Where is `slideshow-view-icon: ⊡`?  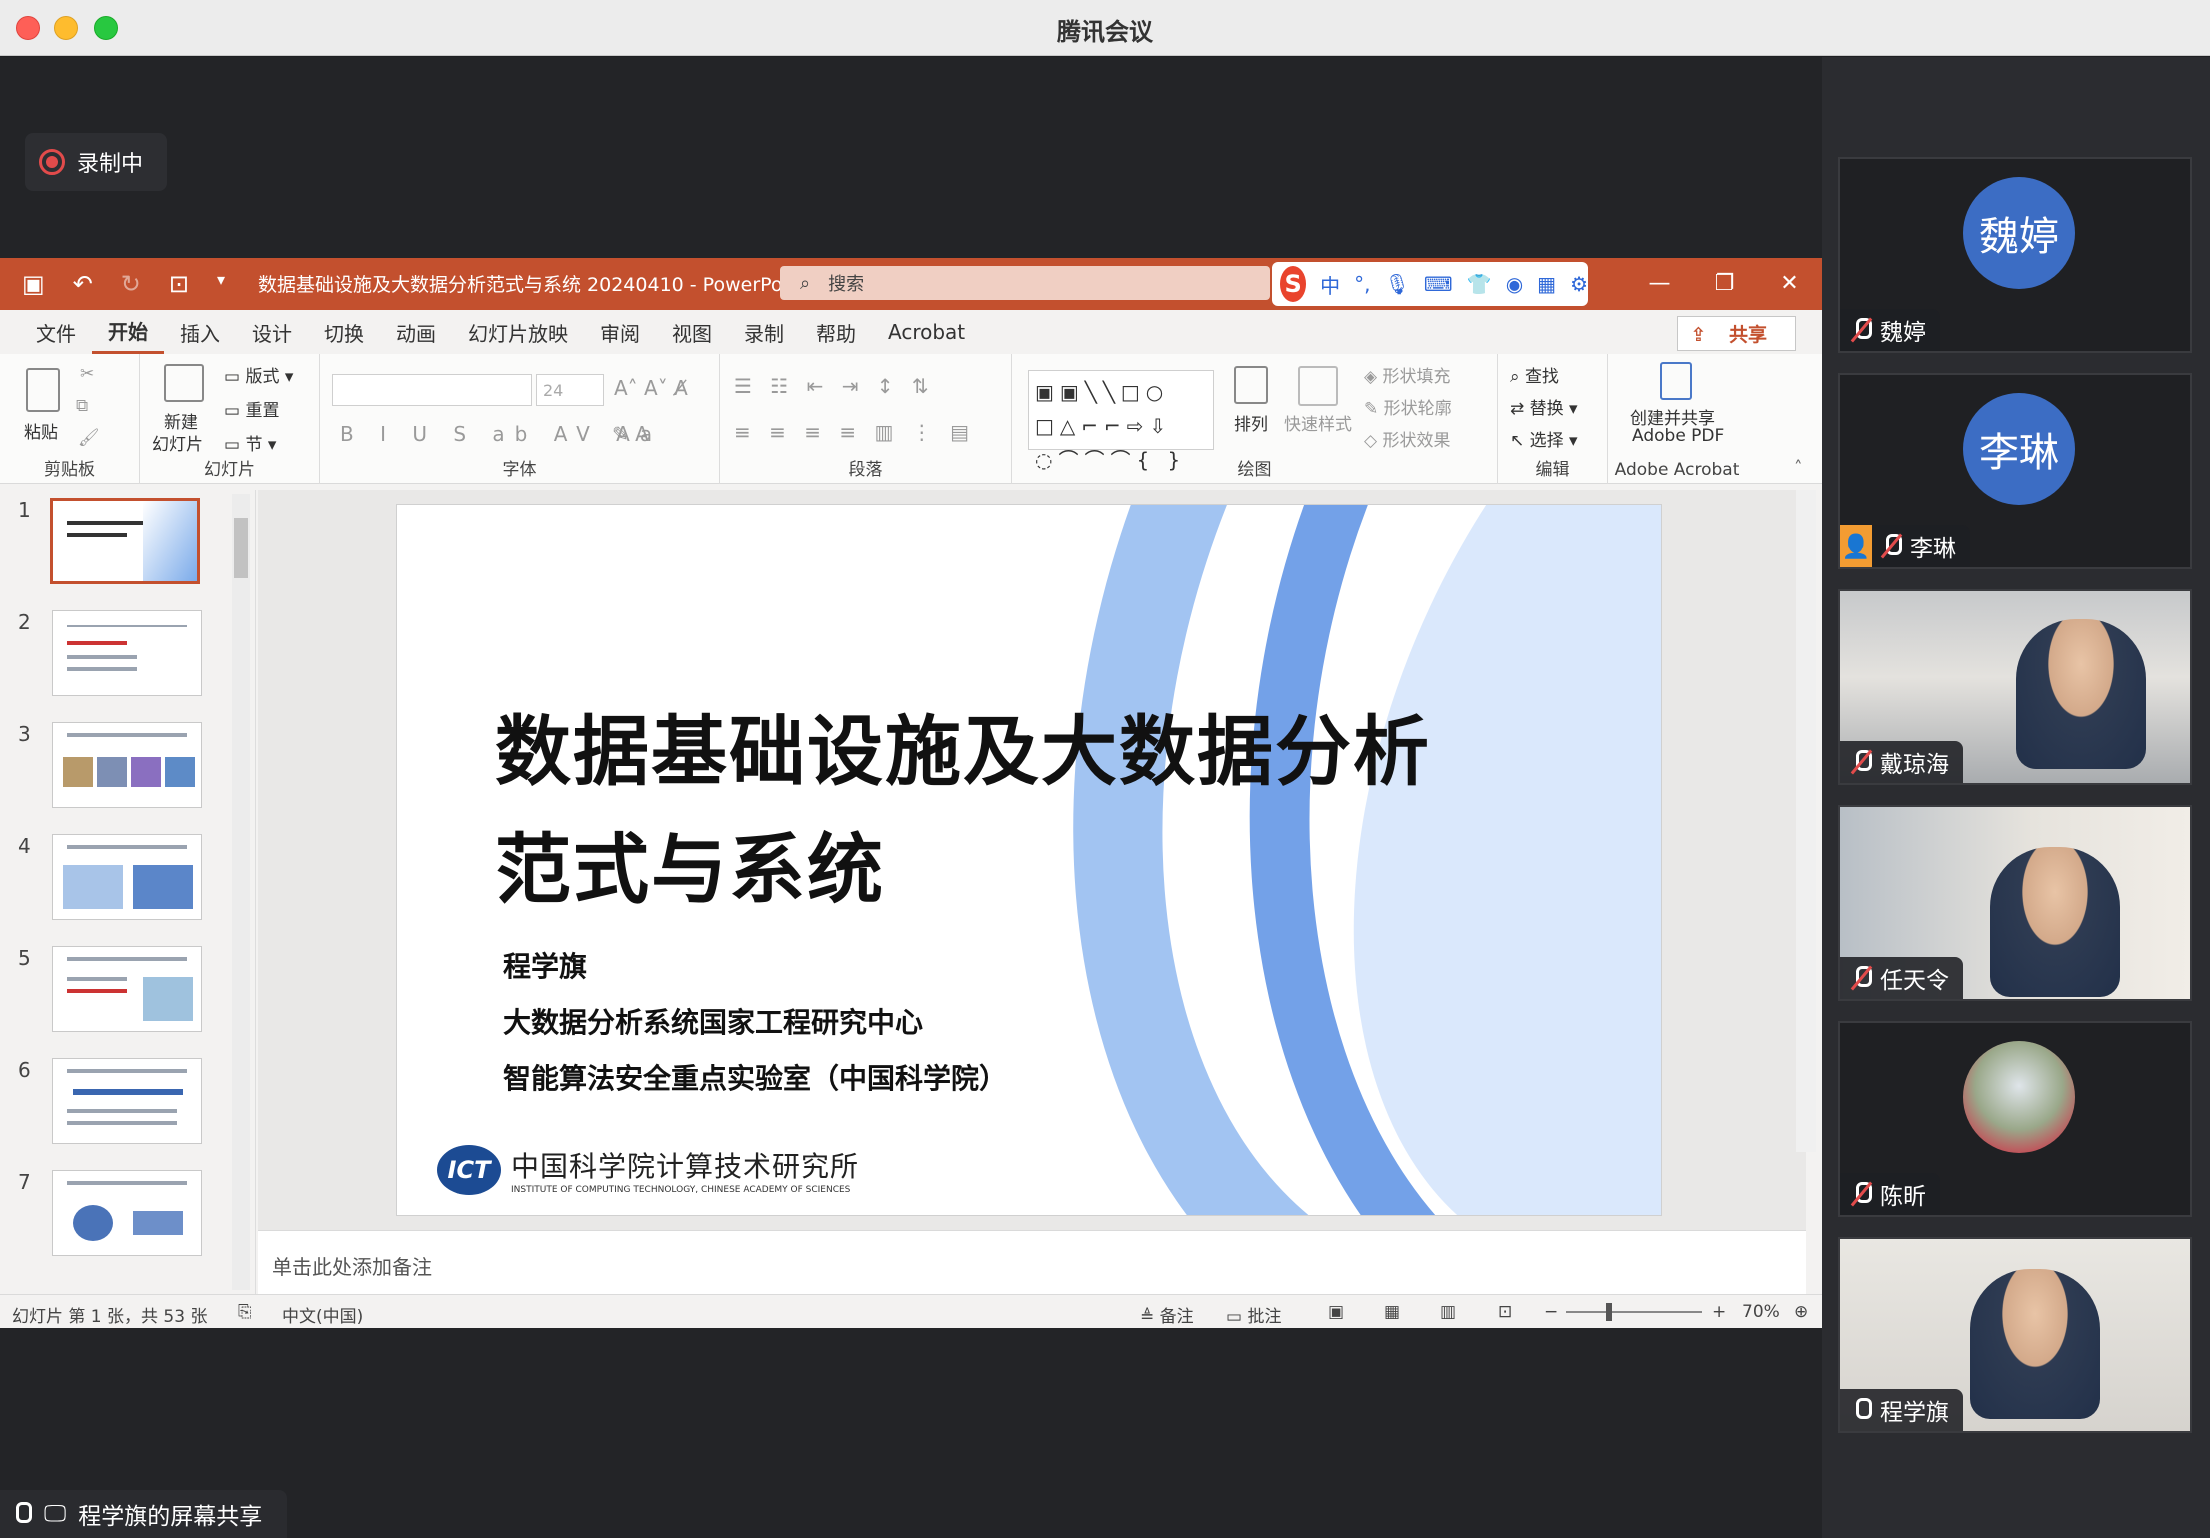 slideshow-view-icon: ⊡ is located at coordinates (1505, 1312).